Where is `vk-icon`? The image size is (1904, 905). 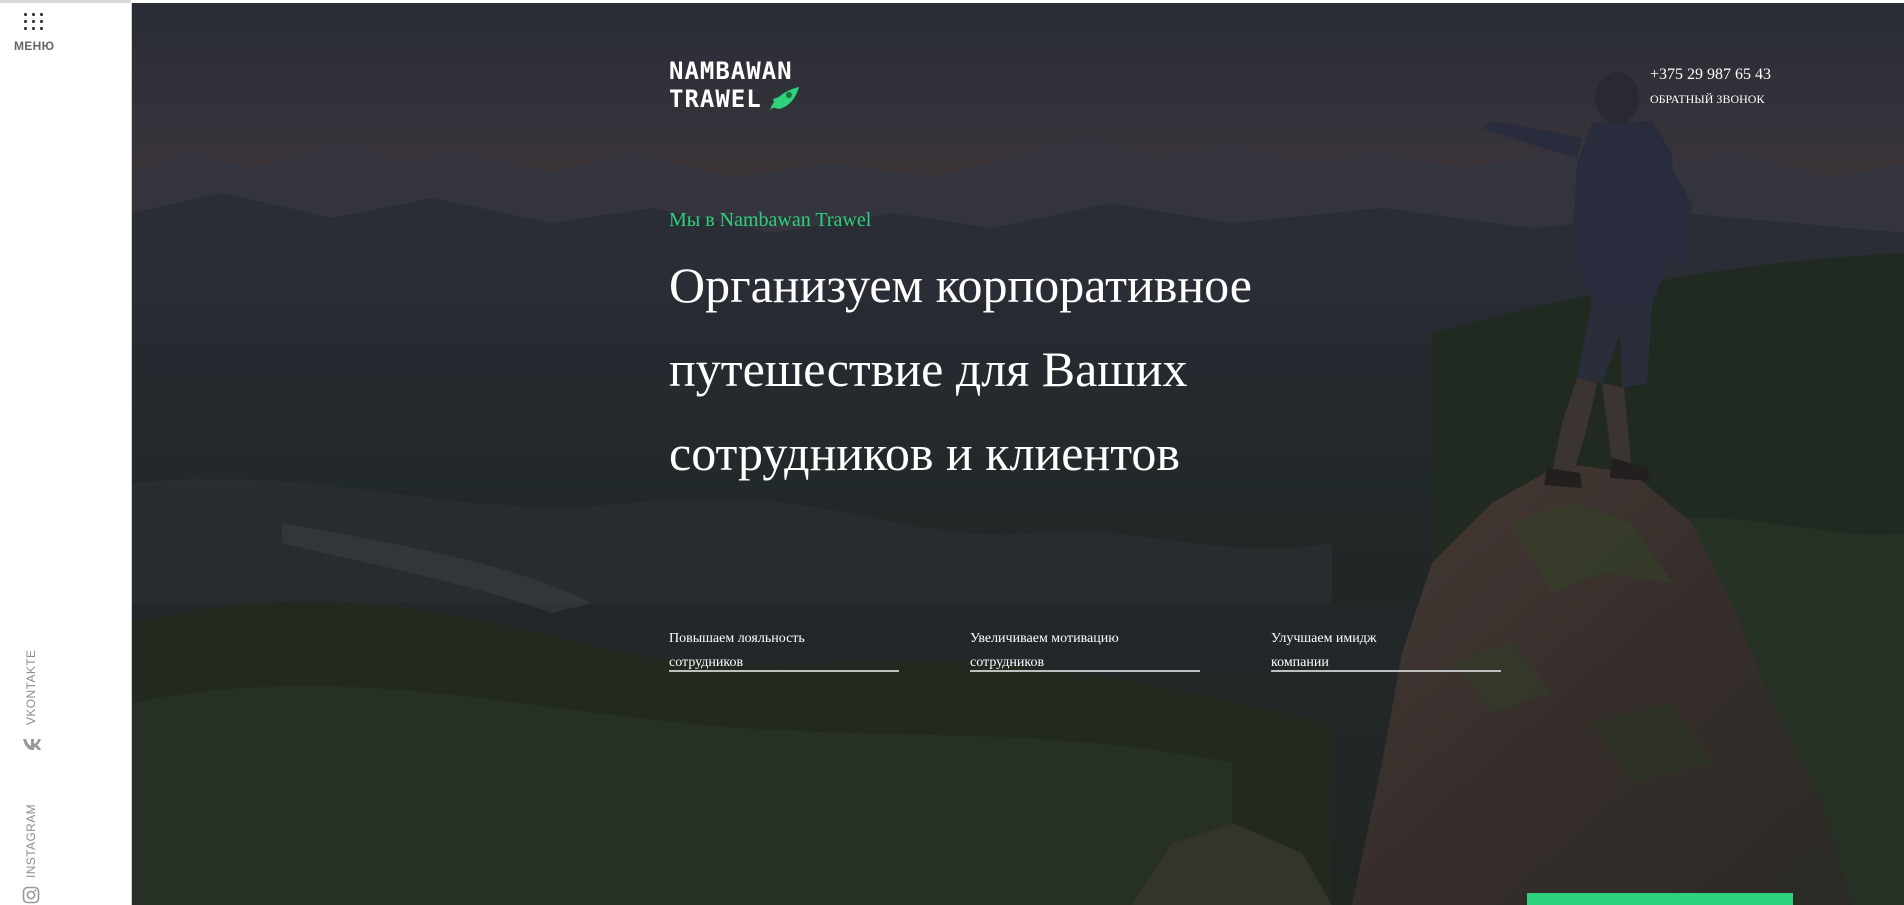
vk-icon is located at coordinates (32, 744).